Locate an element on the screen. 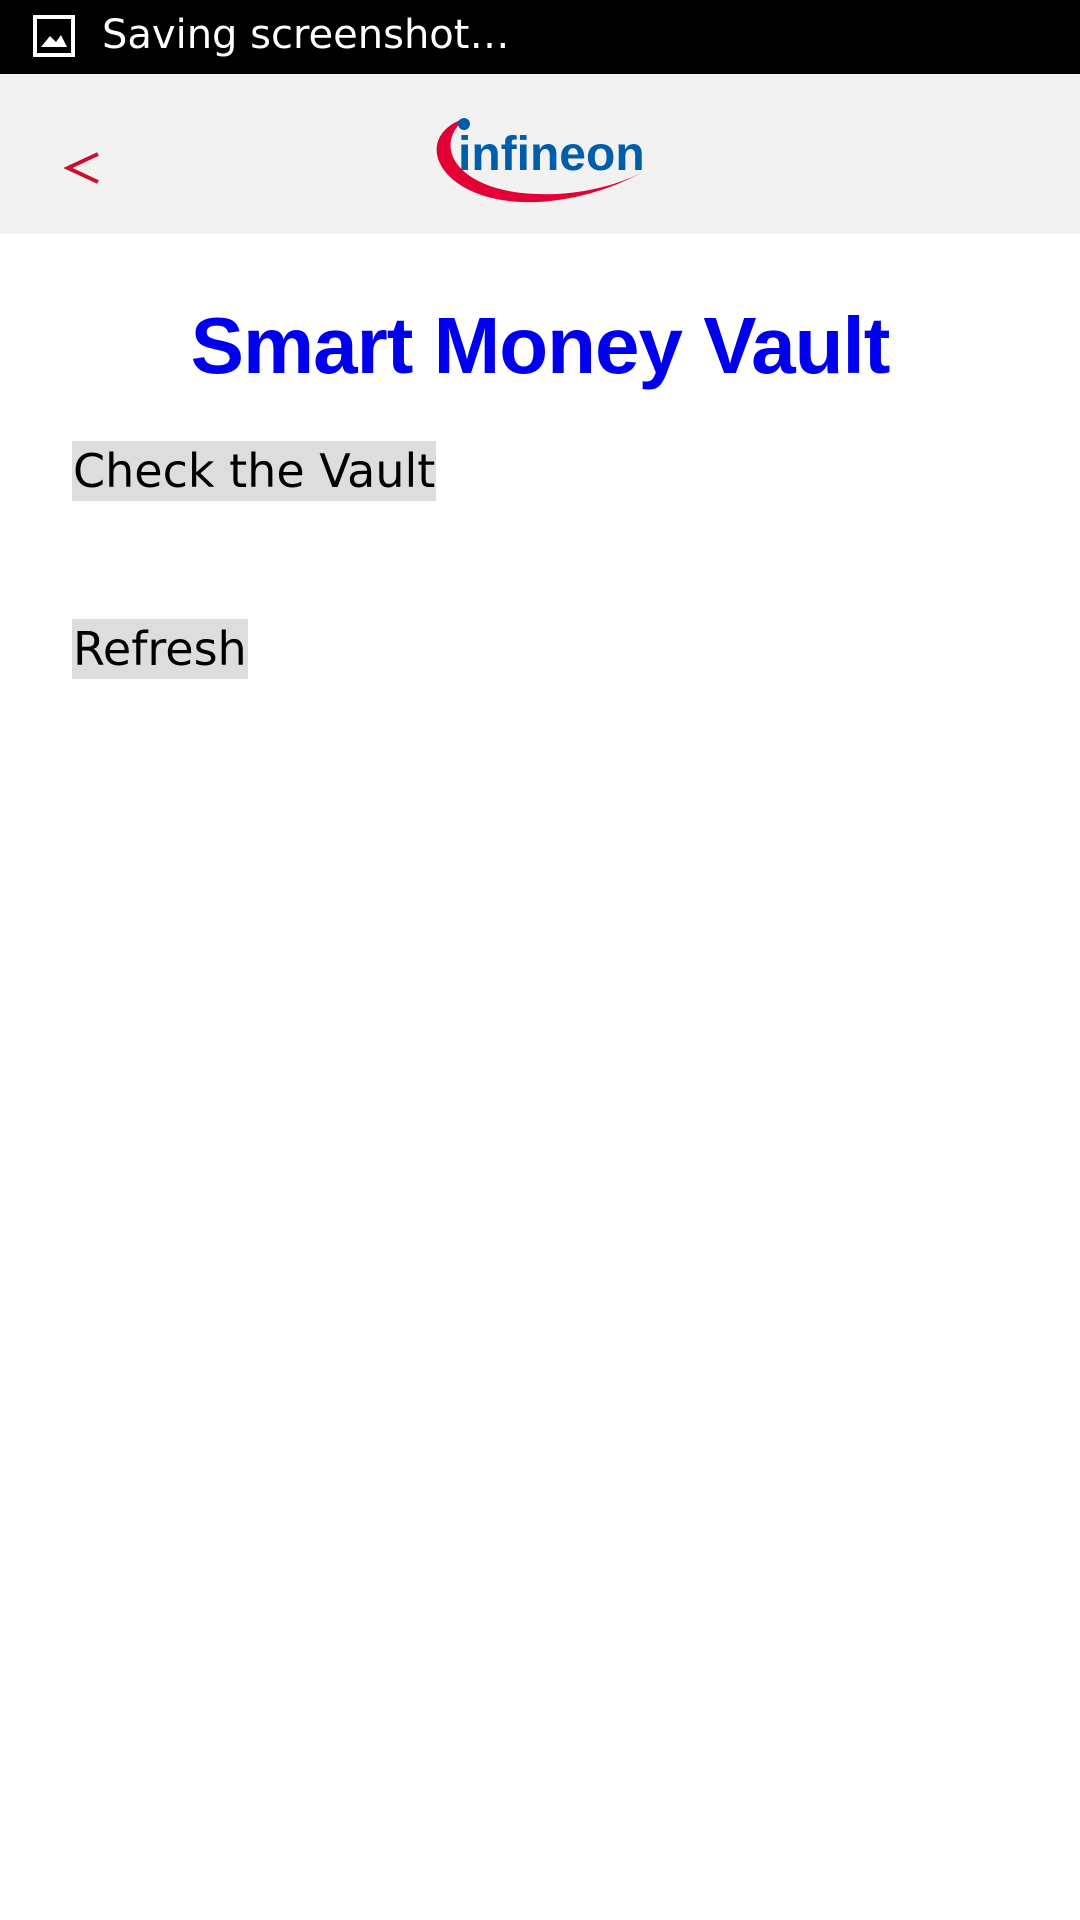 The width and height of the screenshot is (1080, 1920). image-icon is located at coordinates (54, 36).